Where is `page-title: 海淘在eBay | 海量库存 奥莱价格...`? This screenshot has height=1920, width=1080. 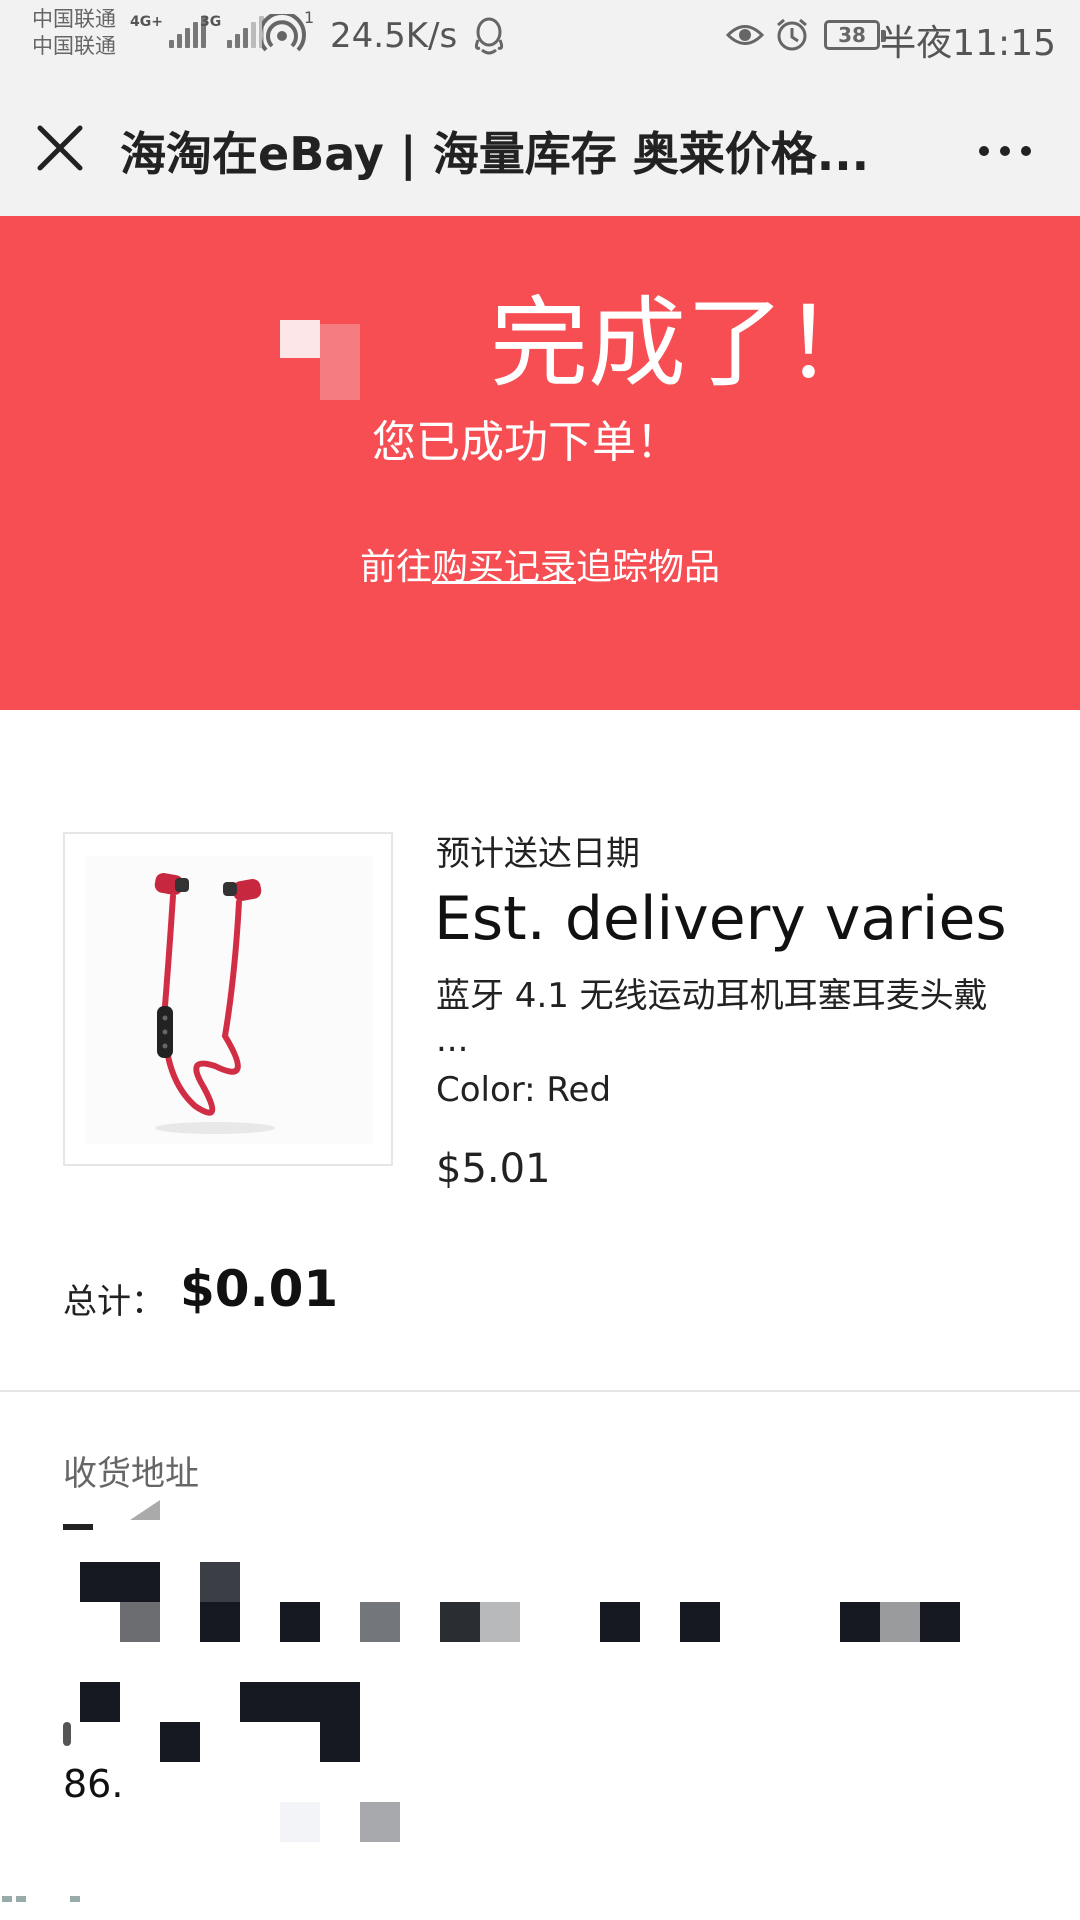
page-title: 海淘在eBay | 海量库存 奥莱价格... is located at coordinates (495, 154).